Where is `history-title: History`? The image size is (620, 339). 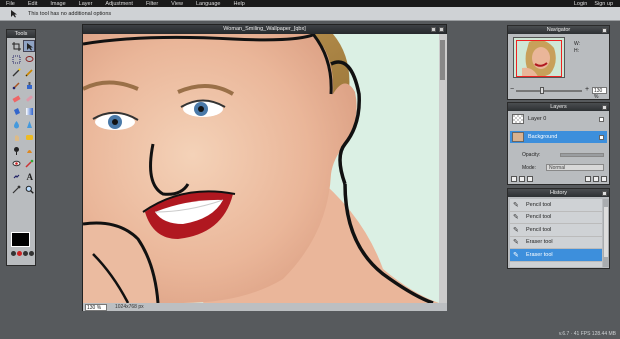 history-title: History is located at coordinates (558, 193).